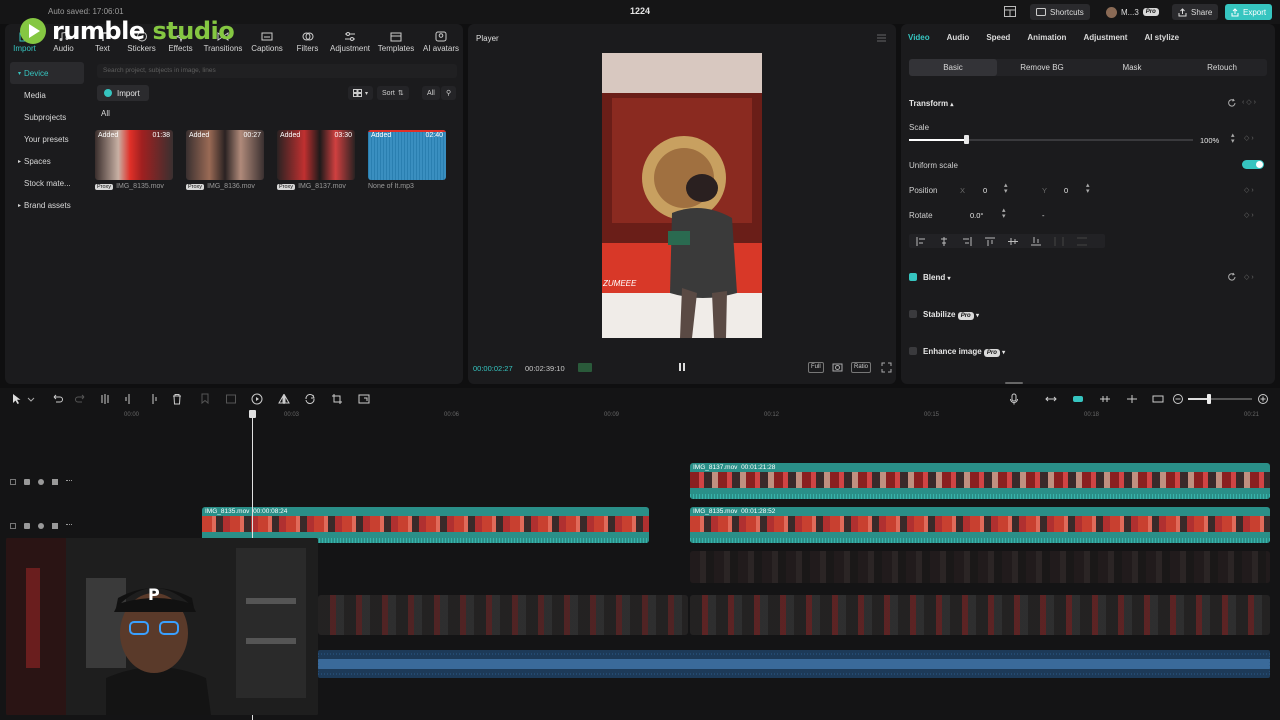  What do you see at coordinates (931, 103) in the screenshot?
I see `transform-section-title: Transform ▴` at bounding box center [931, 103].